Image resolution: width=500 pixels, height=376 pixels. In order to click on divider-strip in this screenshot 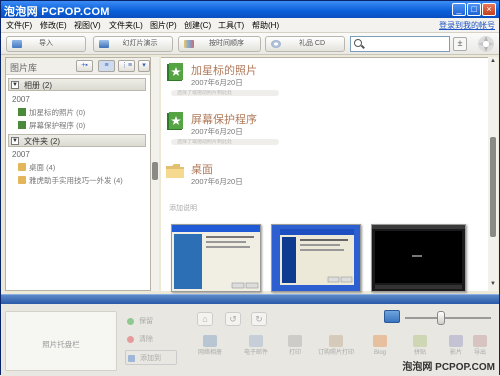, I will do `click(250, 299)`.